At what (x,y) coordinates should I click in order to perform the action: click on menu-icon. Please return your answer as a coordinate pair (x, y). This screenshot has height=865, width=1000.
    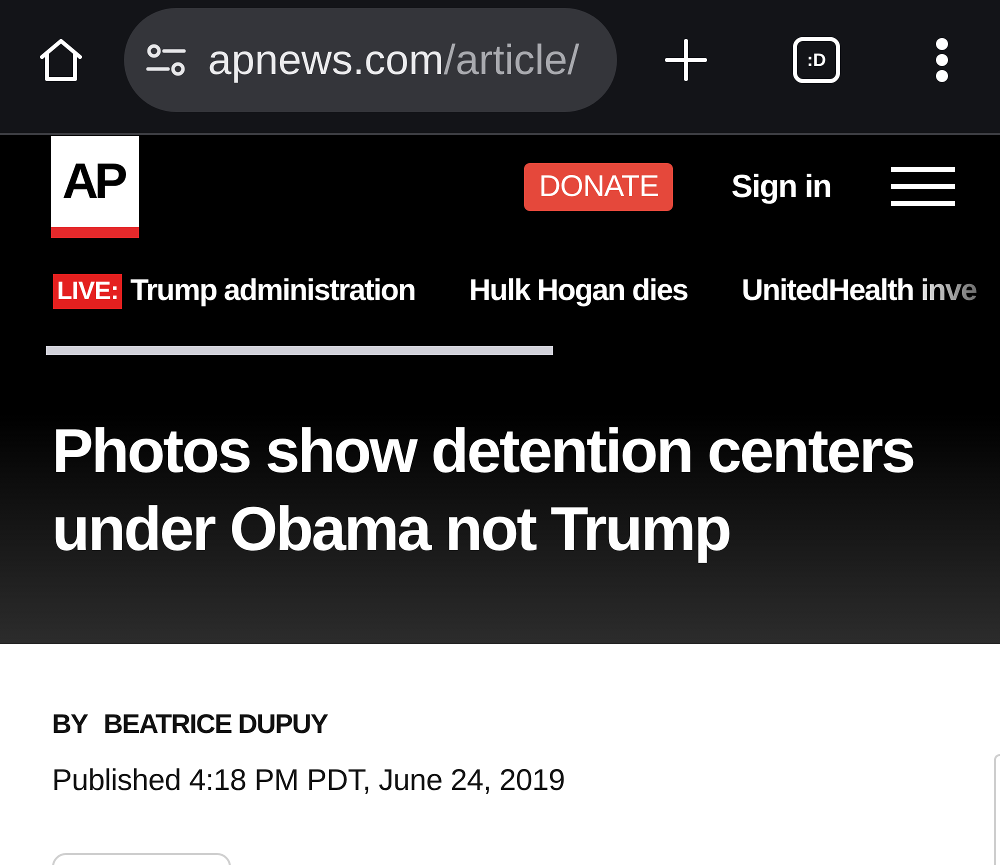
    Looking at the image, I should click on (923, 186).